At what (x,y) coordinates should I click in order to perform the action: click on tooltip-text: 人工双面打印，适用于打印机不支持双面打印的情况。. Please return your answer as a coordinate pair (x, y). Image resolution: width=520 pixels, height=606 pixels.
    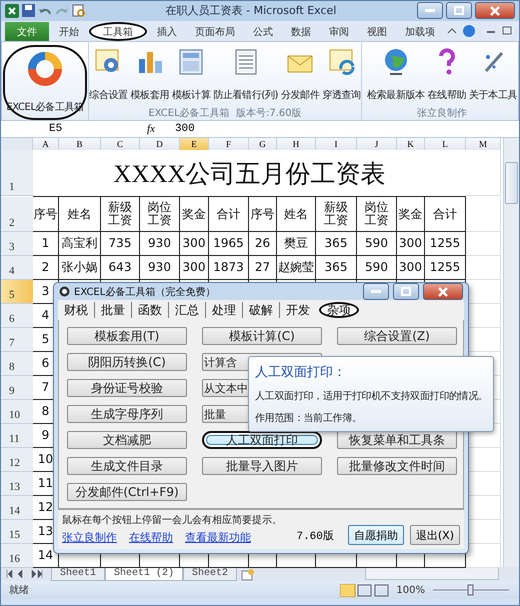
    Looking at the image, I should click on (372, 397).